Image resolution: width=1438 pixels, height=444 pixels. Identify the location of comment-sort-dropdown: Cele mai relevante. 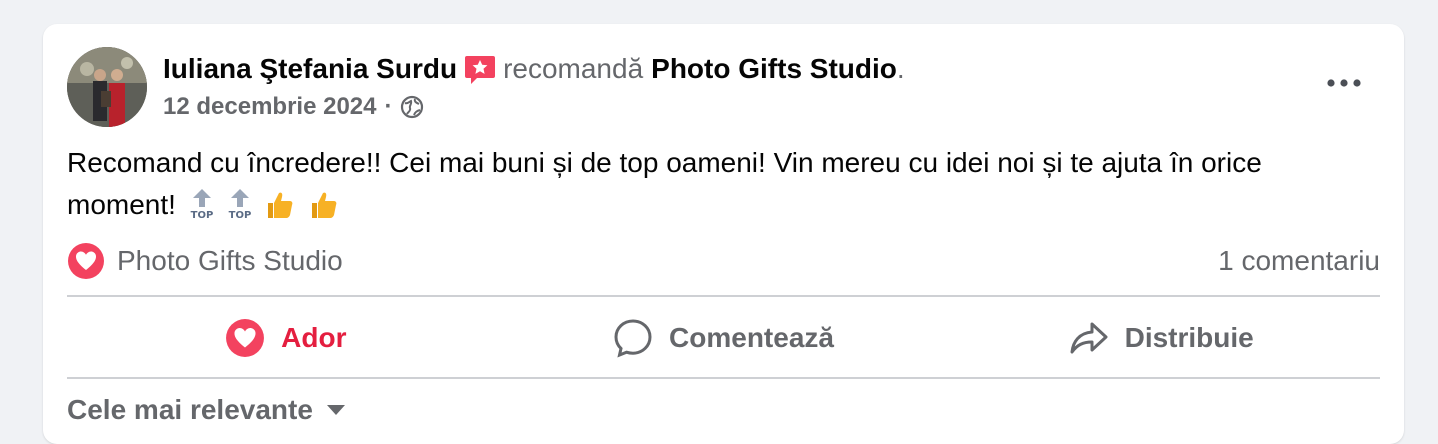
(206, 410).